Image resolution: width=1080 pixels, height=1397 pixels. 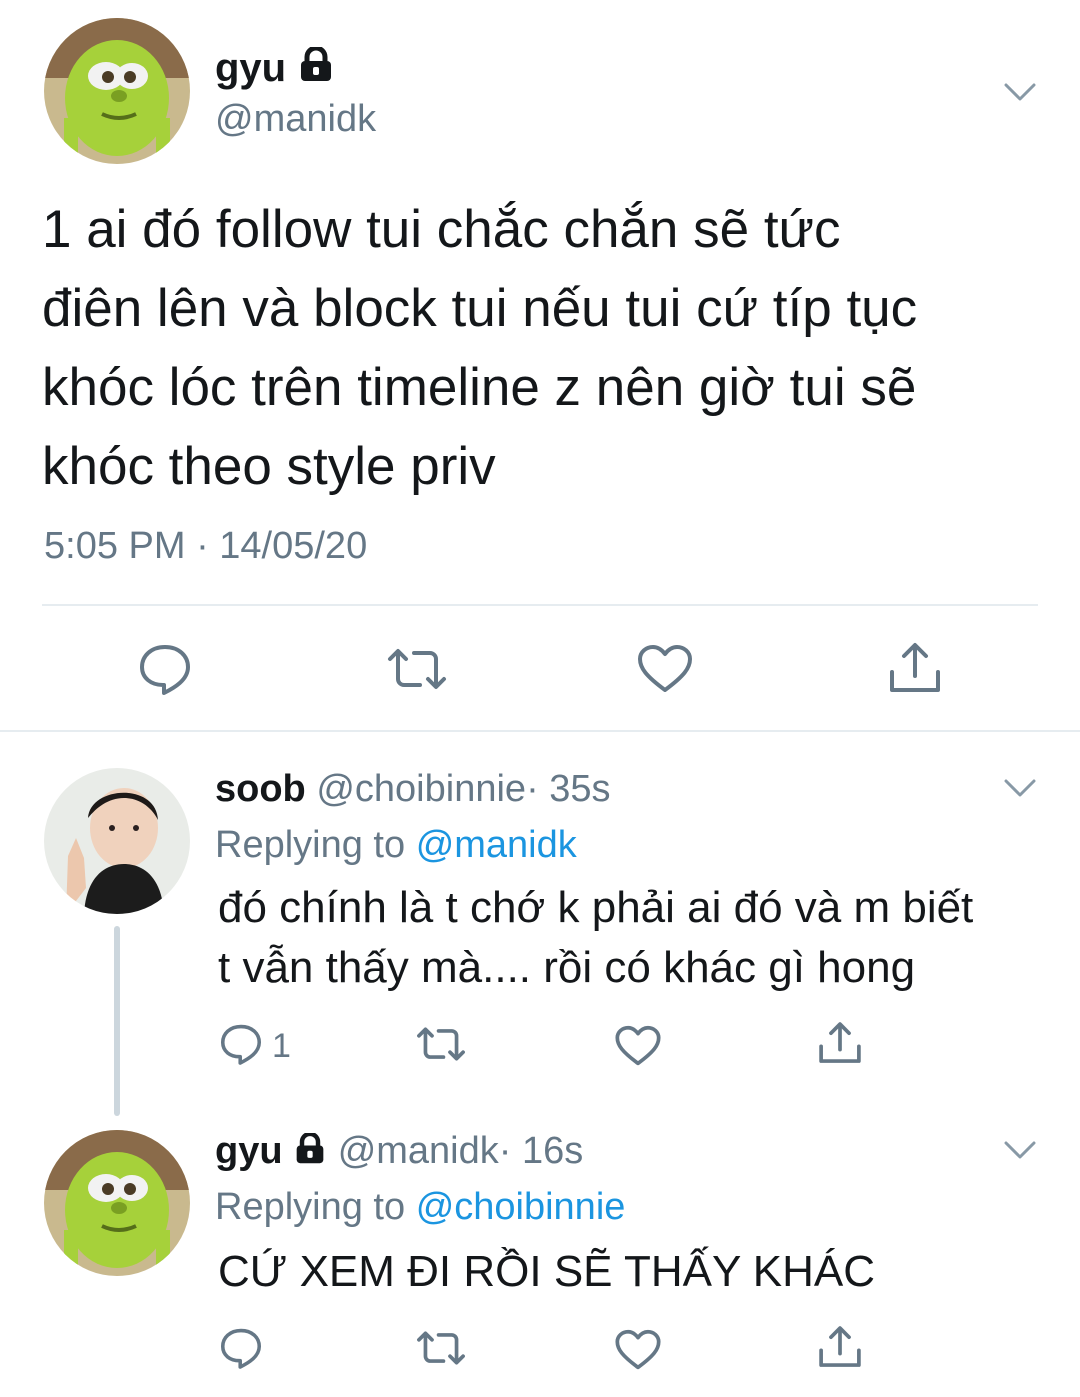 What do you see at coordinates (269, 466) in the screenshot?
I see `tweet-text-line: khóc theo style priv` at bounding box center [269, 466].